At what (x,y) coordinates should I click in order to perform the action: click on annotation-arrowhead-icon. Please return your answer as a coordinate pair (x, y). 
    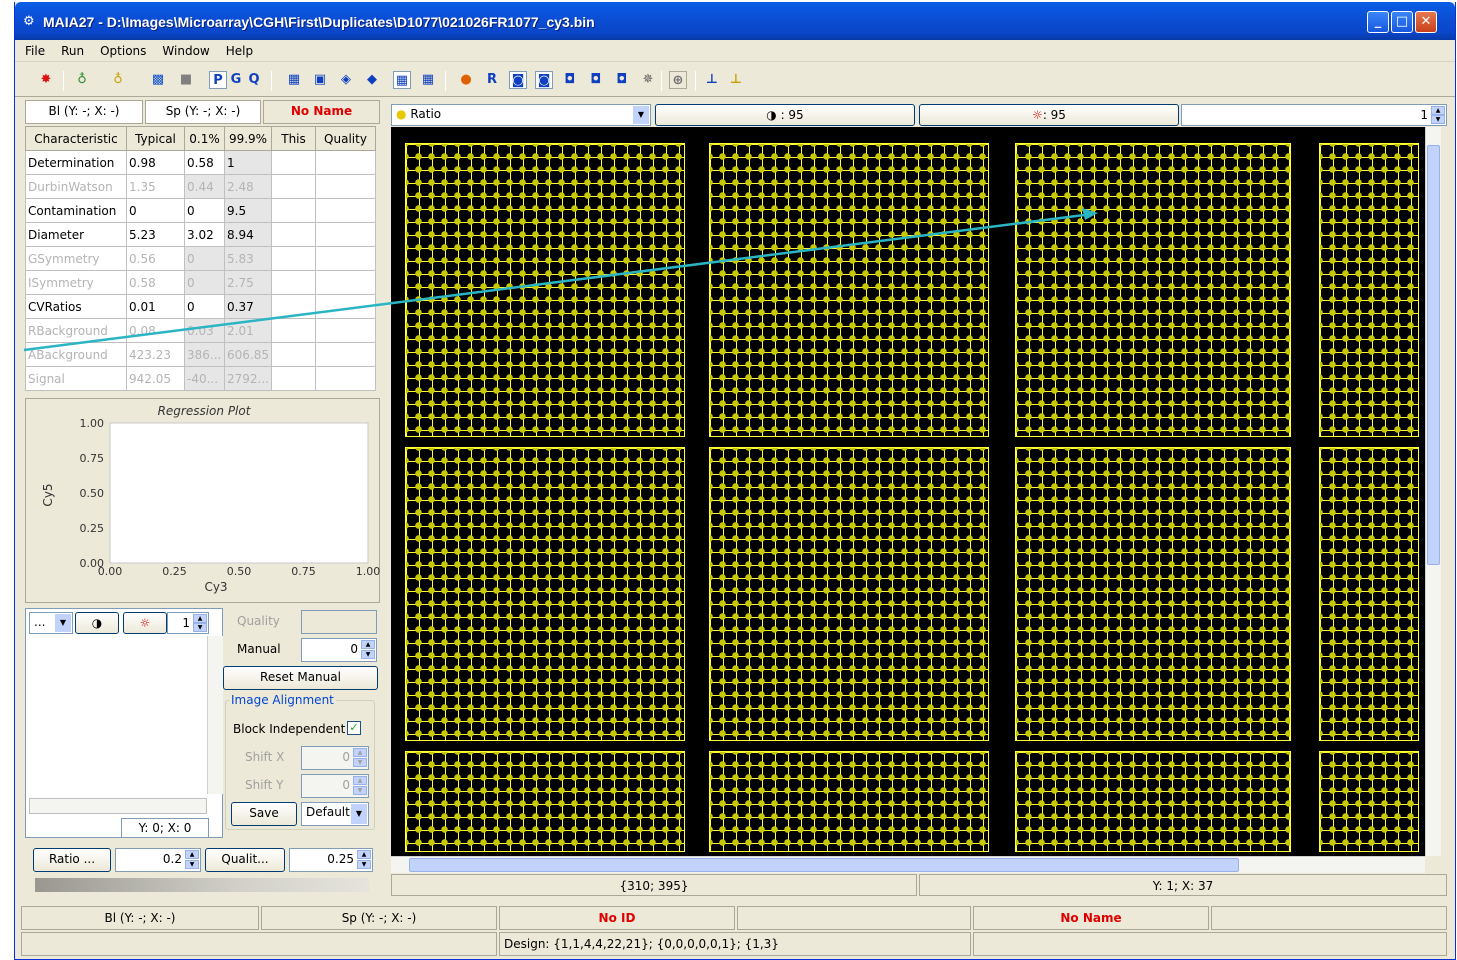
    Looking at the image, I should click on (1090, 214).